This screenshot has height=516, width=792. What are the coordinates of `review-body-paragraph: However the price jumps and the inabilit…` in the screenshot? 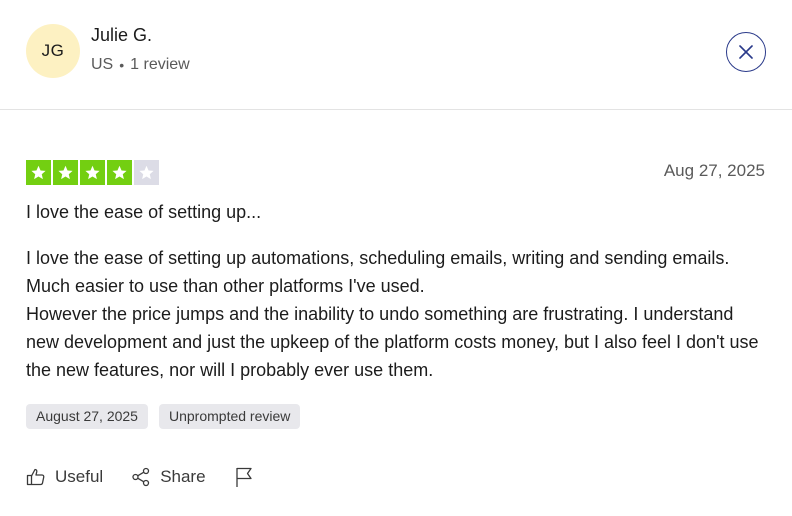 It's located at (392, 342).